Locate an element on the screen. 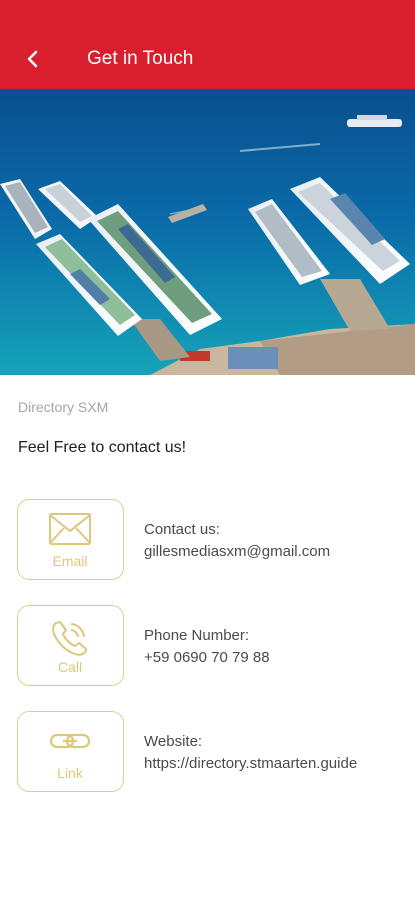 This screenshot has height=900, width=415. chevron-left-icon is located at coordinates (32, 59).